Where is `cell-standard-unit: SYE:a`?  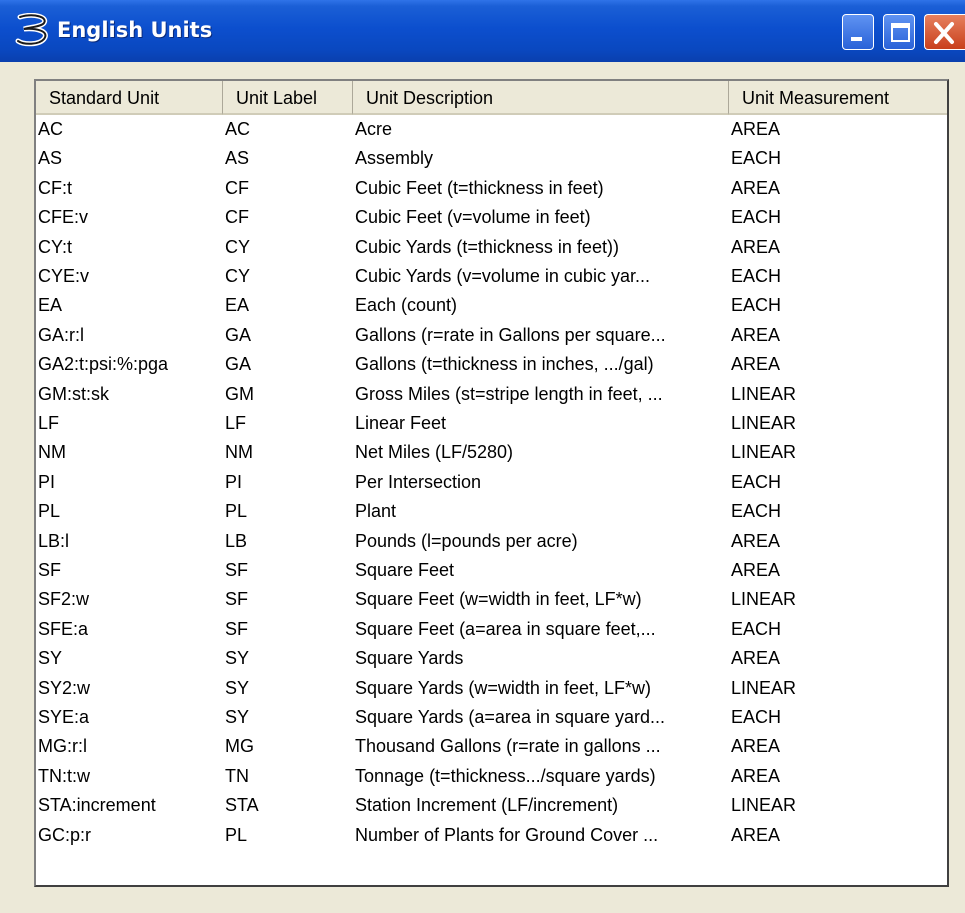 cell-standard-unit: SYE:a is located at coordinates (64, 717).